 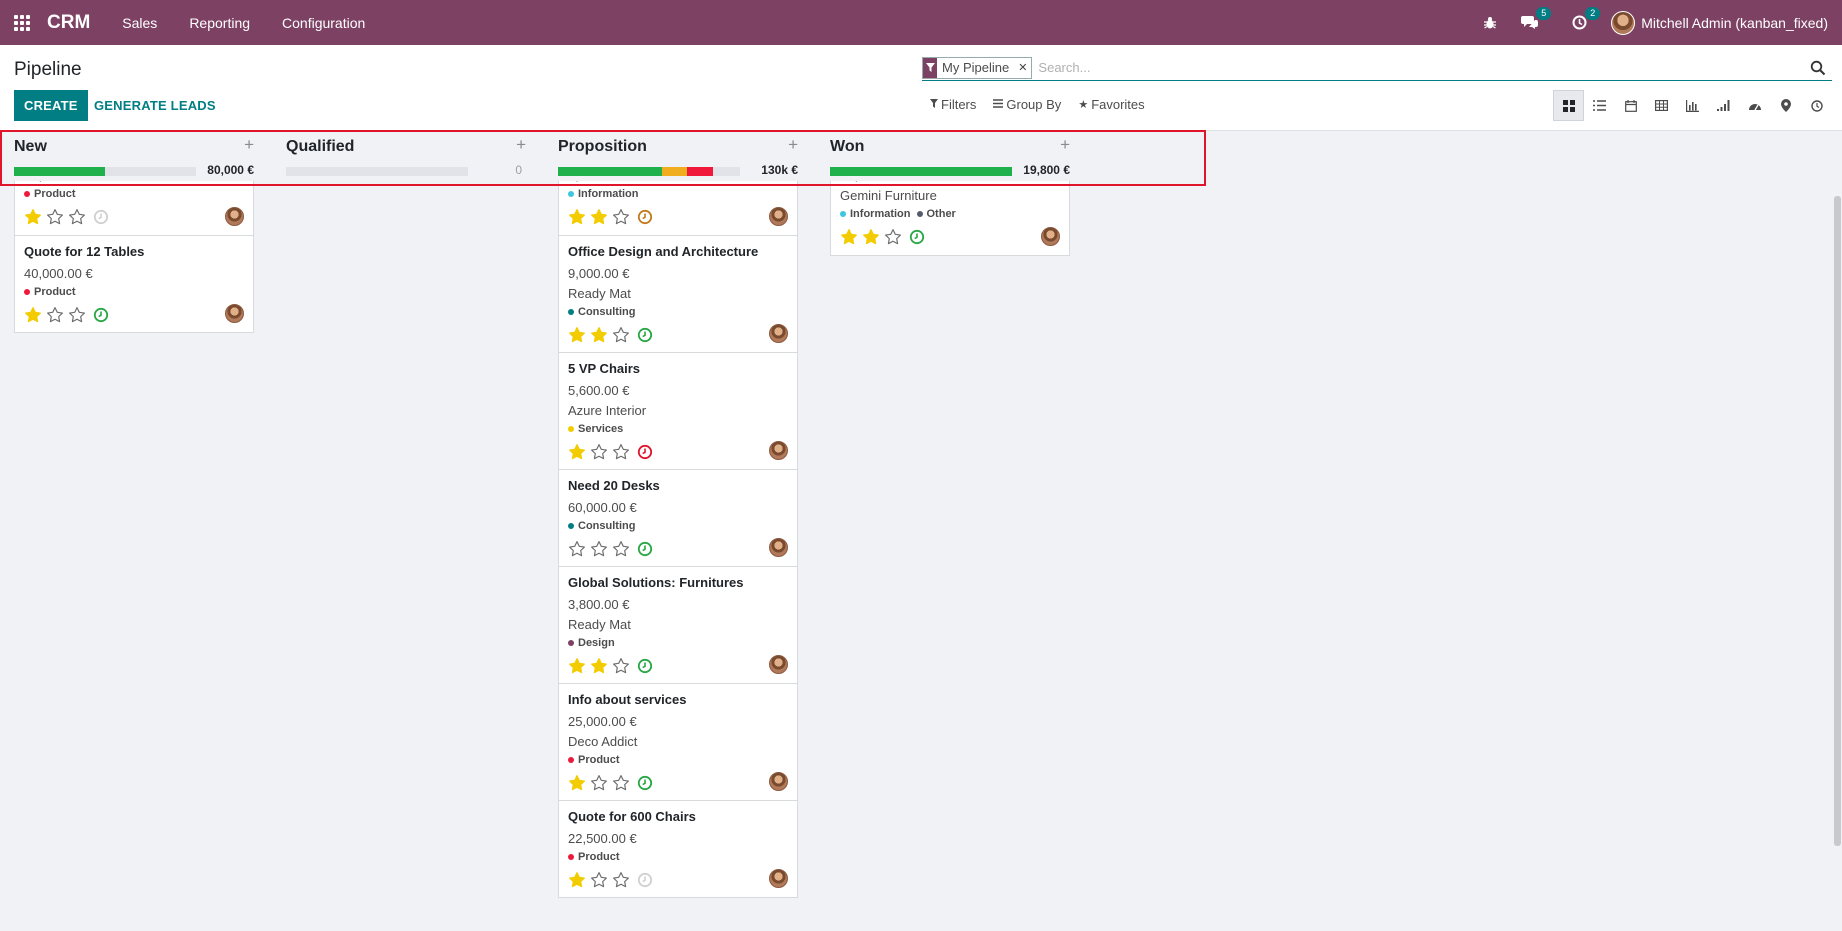 What do you see at coordinates (1818, 68) in the screenshot?
I see `search-icon` at bounding box center [1818, 68].